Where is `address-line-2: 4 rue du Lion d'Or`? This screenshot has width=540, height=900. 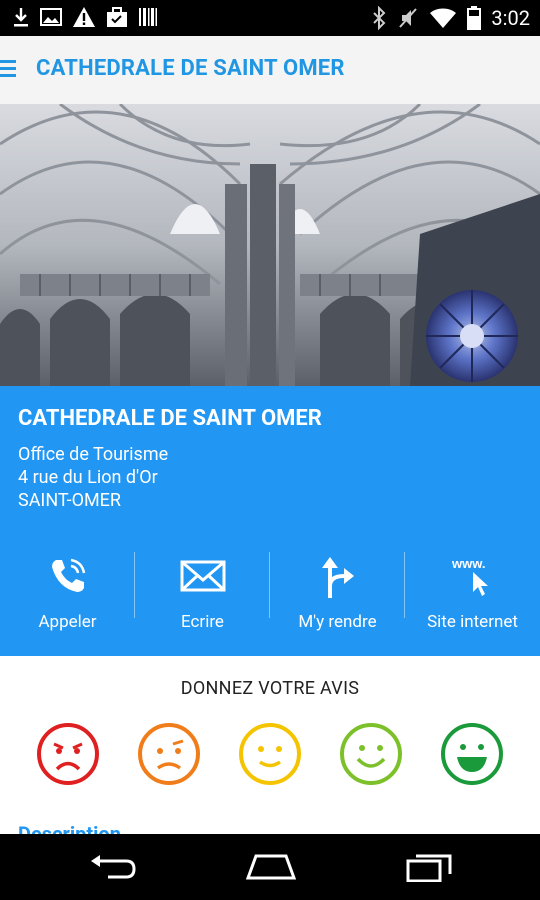 address-line-2: 4 rue du Lion d'Or is located at coordinates (88, 477).